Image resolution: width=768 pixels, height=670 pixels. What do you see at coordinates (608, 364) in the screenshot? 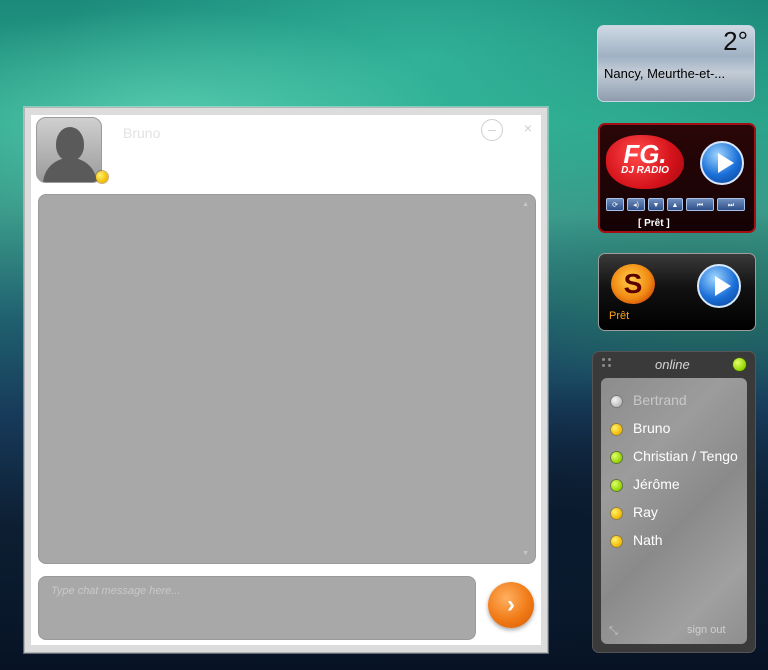
I see `drag-grip-icon` at bounding box center [608, 364].